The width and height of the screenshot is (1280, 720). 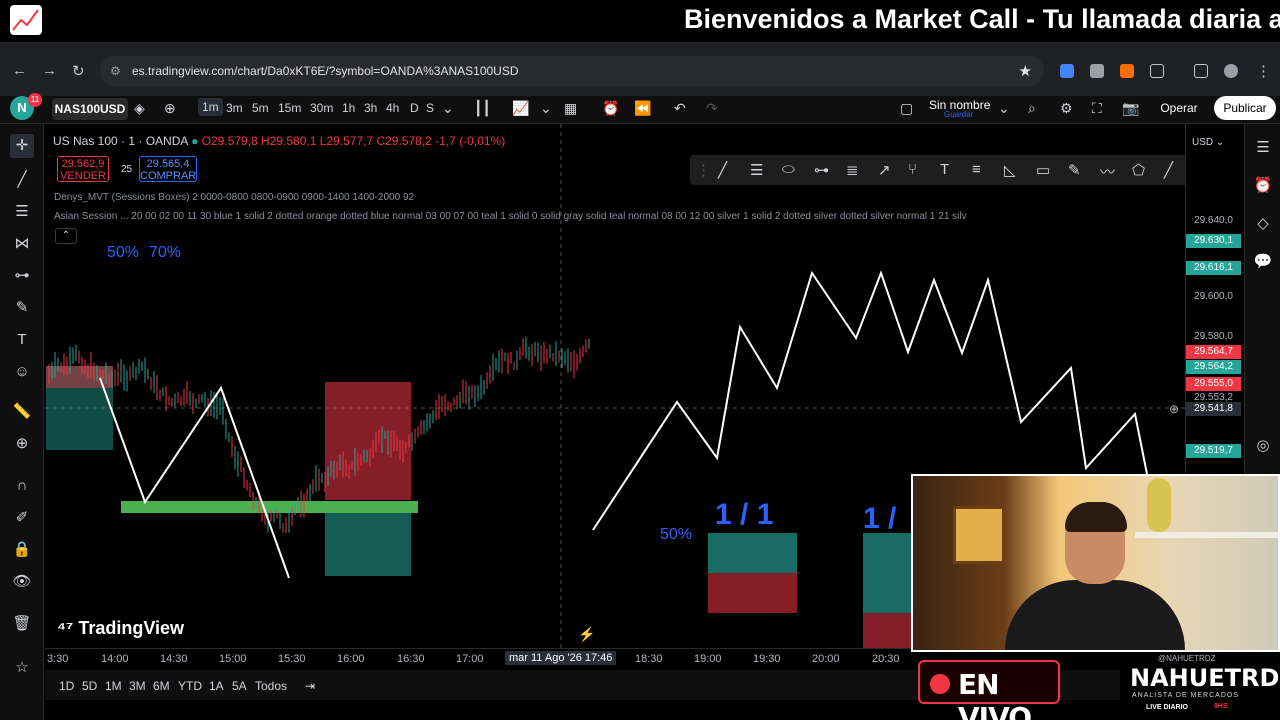 I want to click on buy-button: 29.565,4 COMPRAR, so click(x=168, y=169).